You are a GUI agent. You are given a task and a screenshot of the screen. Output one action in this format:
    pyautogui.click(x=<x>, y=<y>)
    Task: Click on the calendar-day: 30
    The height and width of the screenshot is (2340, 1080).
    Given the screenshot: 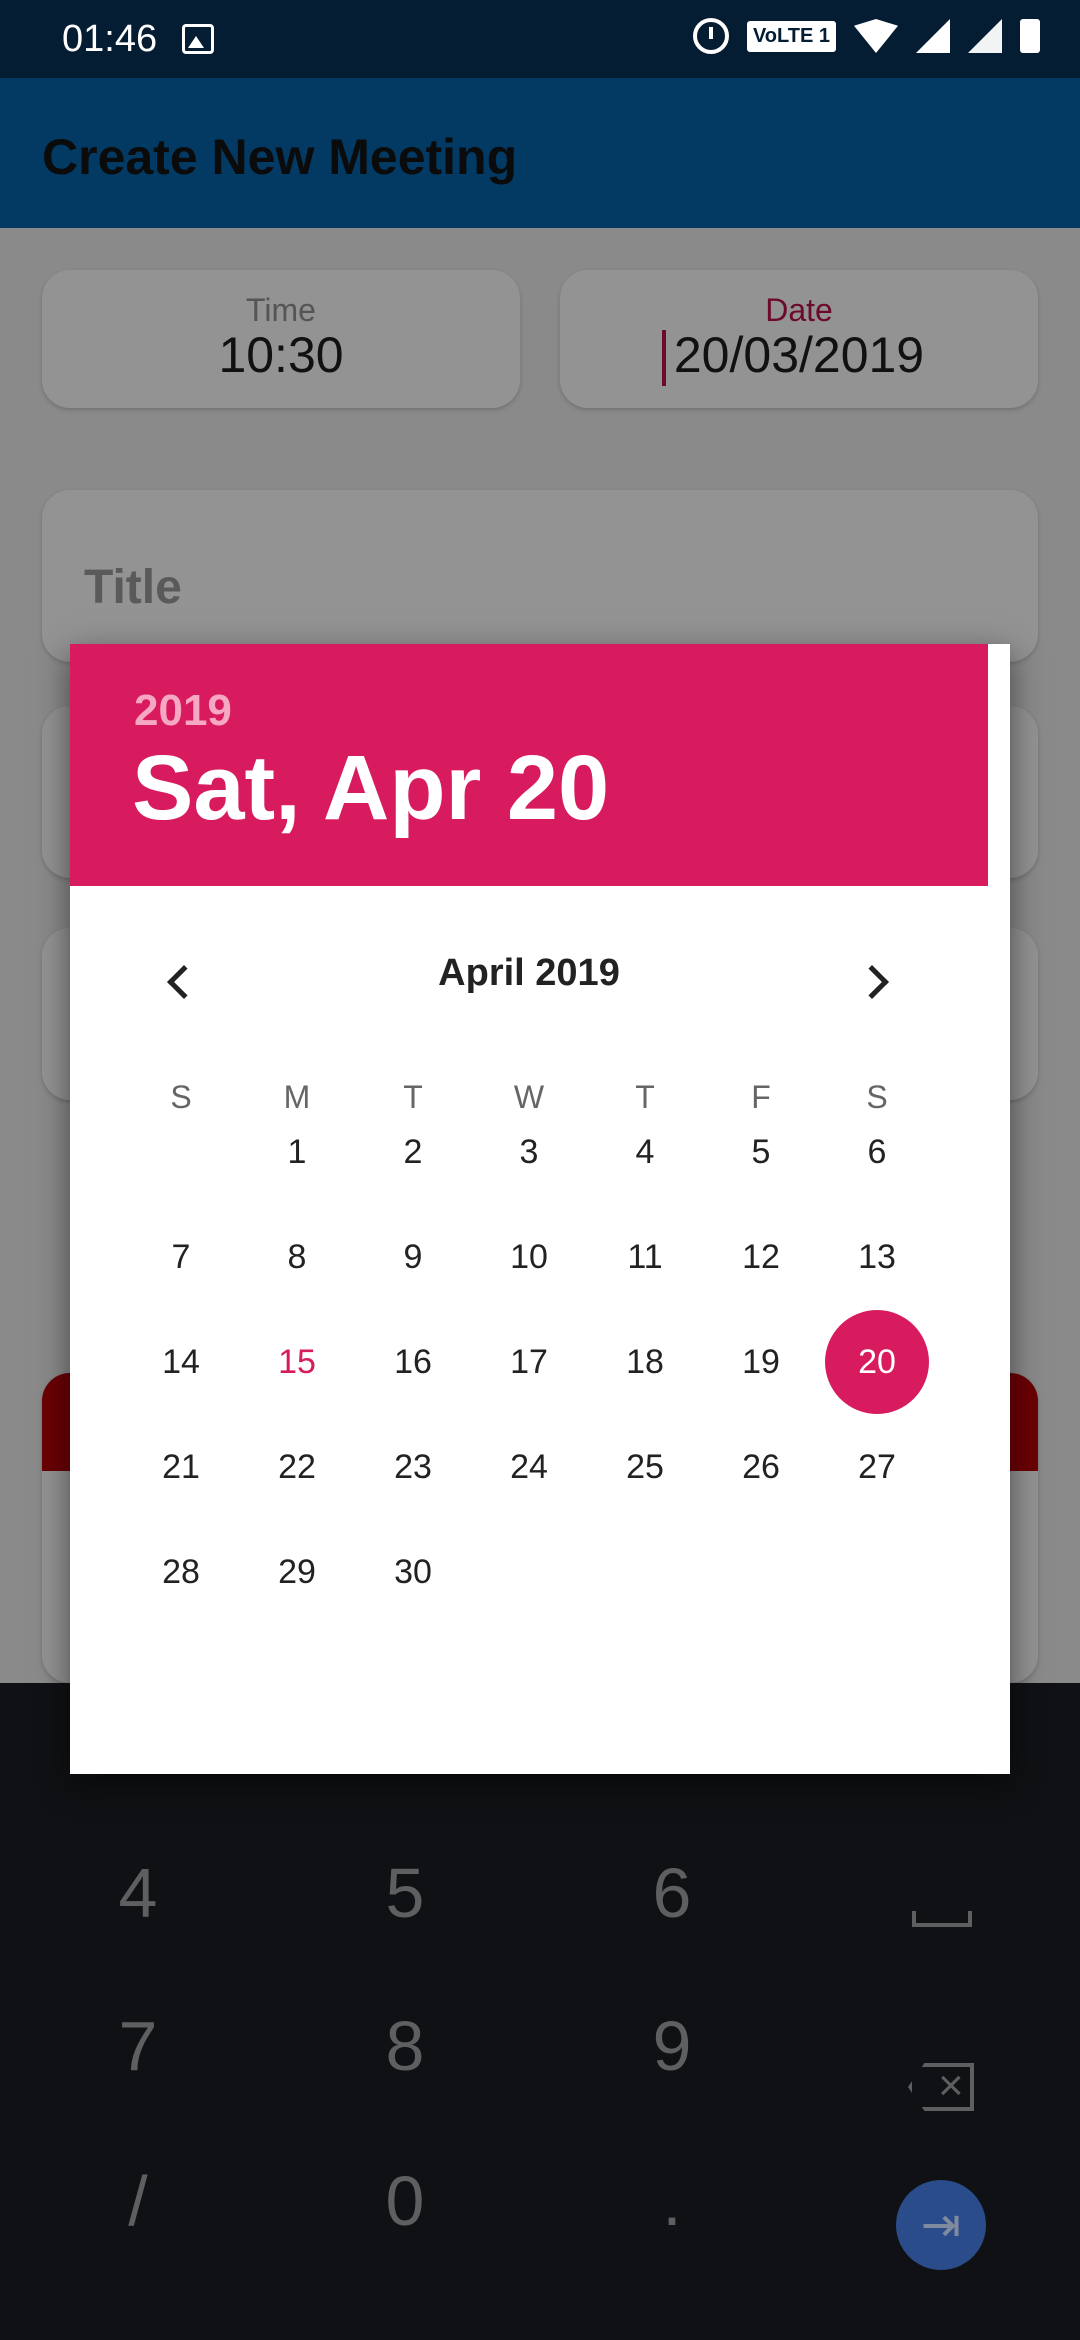 What is the action you would take?
    pyautogui.click(x=413, y=1572)
    